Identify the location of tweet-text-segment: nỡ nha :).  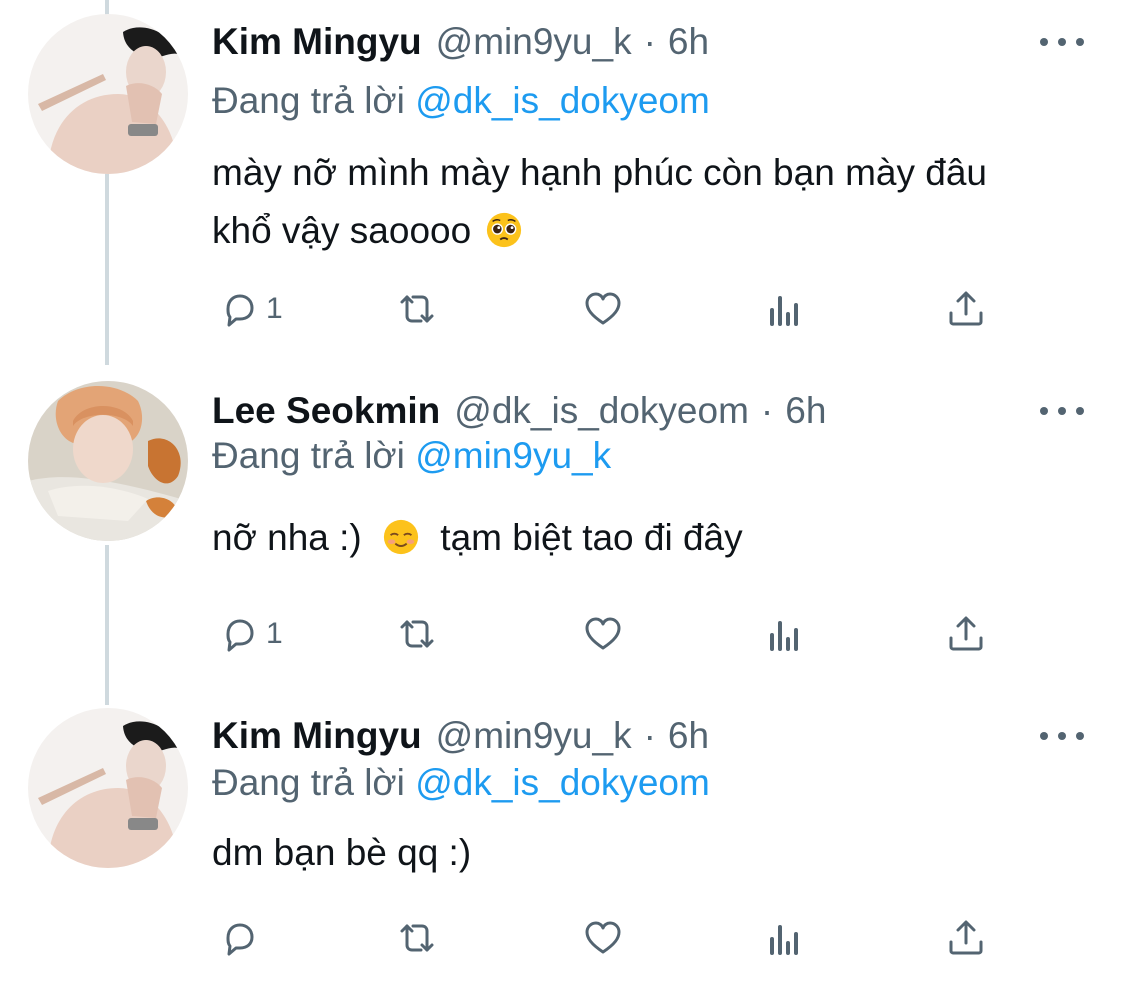
(287, 537).